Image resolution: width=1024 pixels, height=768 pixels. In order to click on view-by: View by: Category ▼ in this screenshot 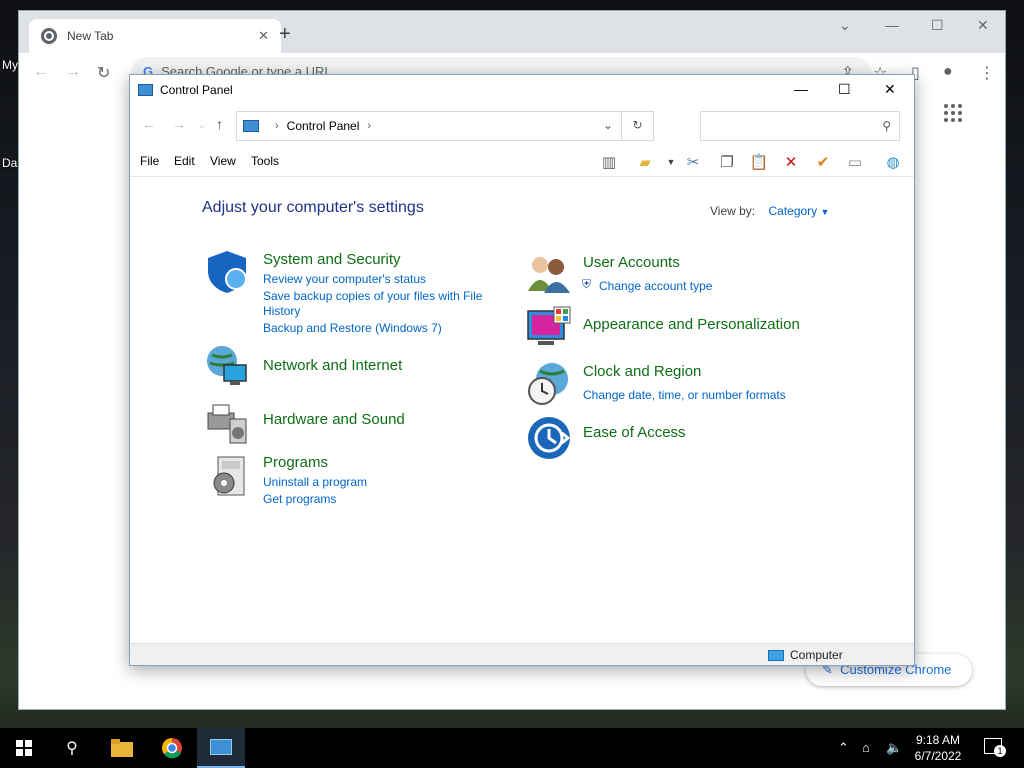, I will do `click(769, 211)`.